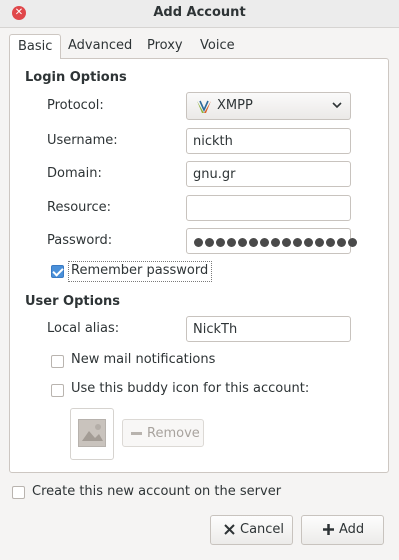 The width and height of the screenshot is (399, 560). What do you see at coordinates (229, 529) in the screenshot?
I see `cancel-icon` at bounding box center [229, 529].